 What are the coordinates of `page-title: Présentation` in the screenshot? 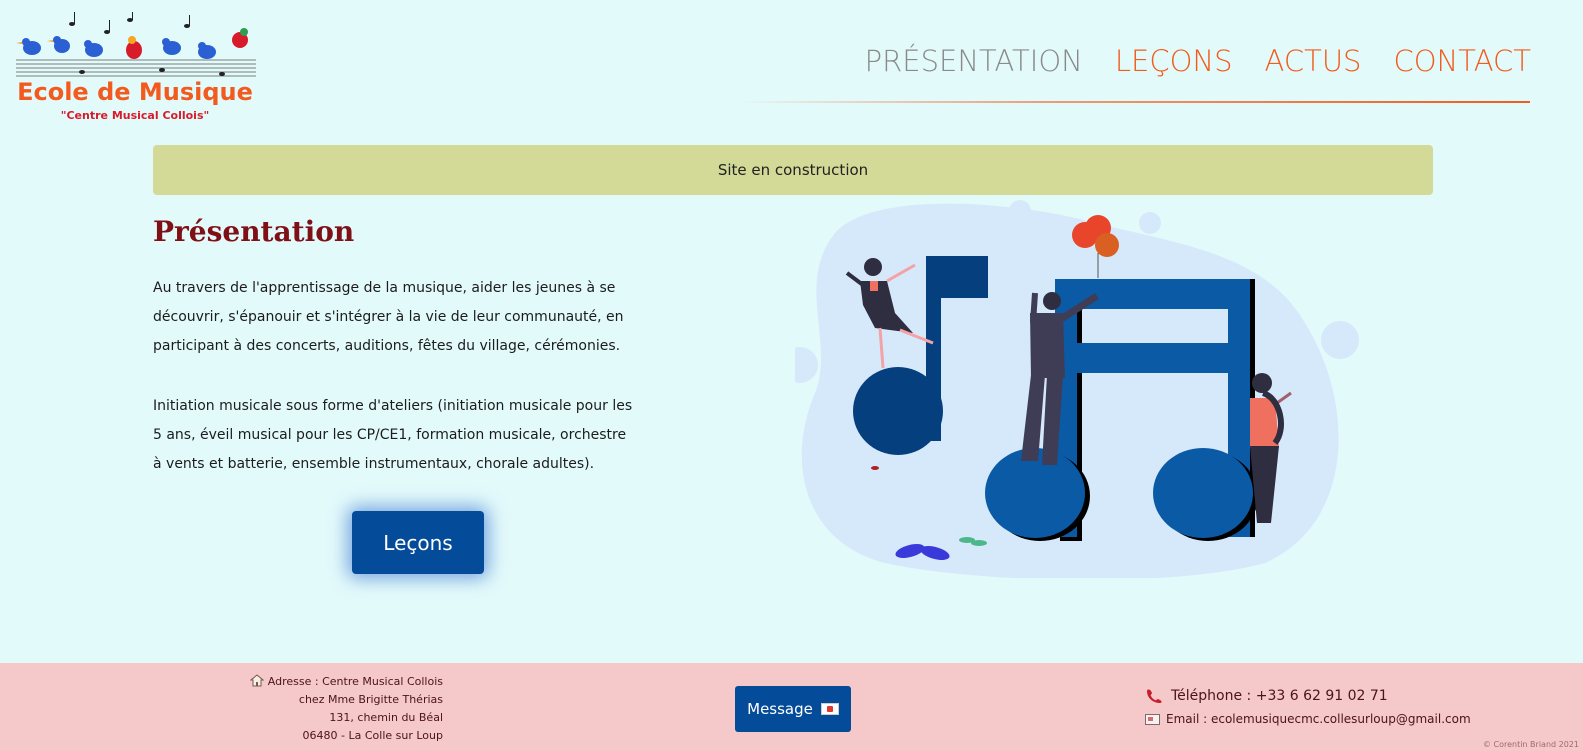 It's located at (254, 231).